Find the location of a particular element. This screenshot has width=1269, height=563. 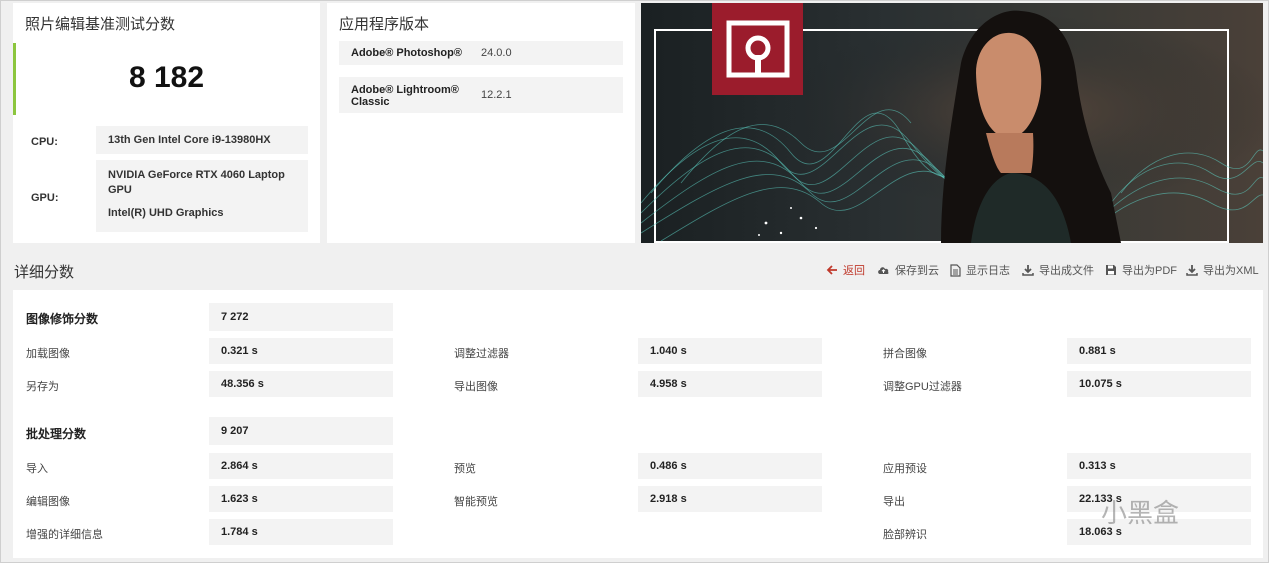

cpu-label: CPU: is located at coordinates (44, 142).